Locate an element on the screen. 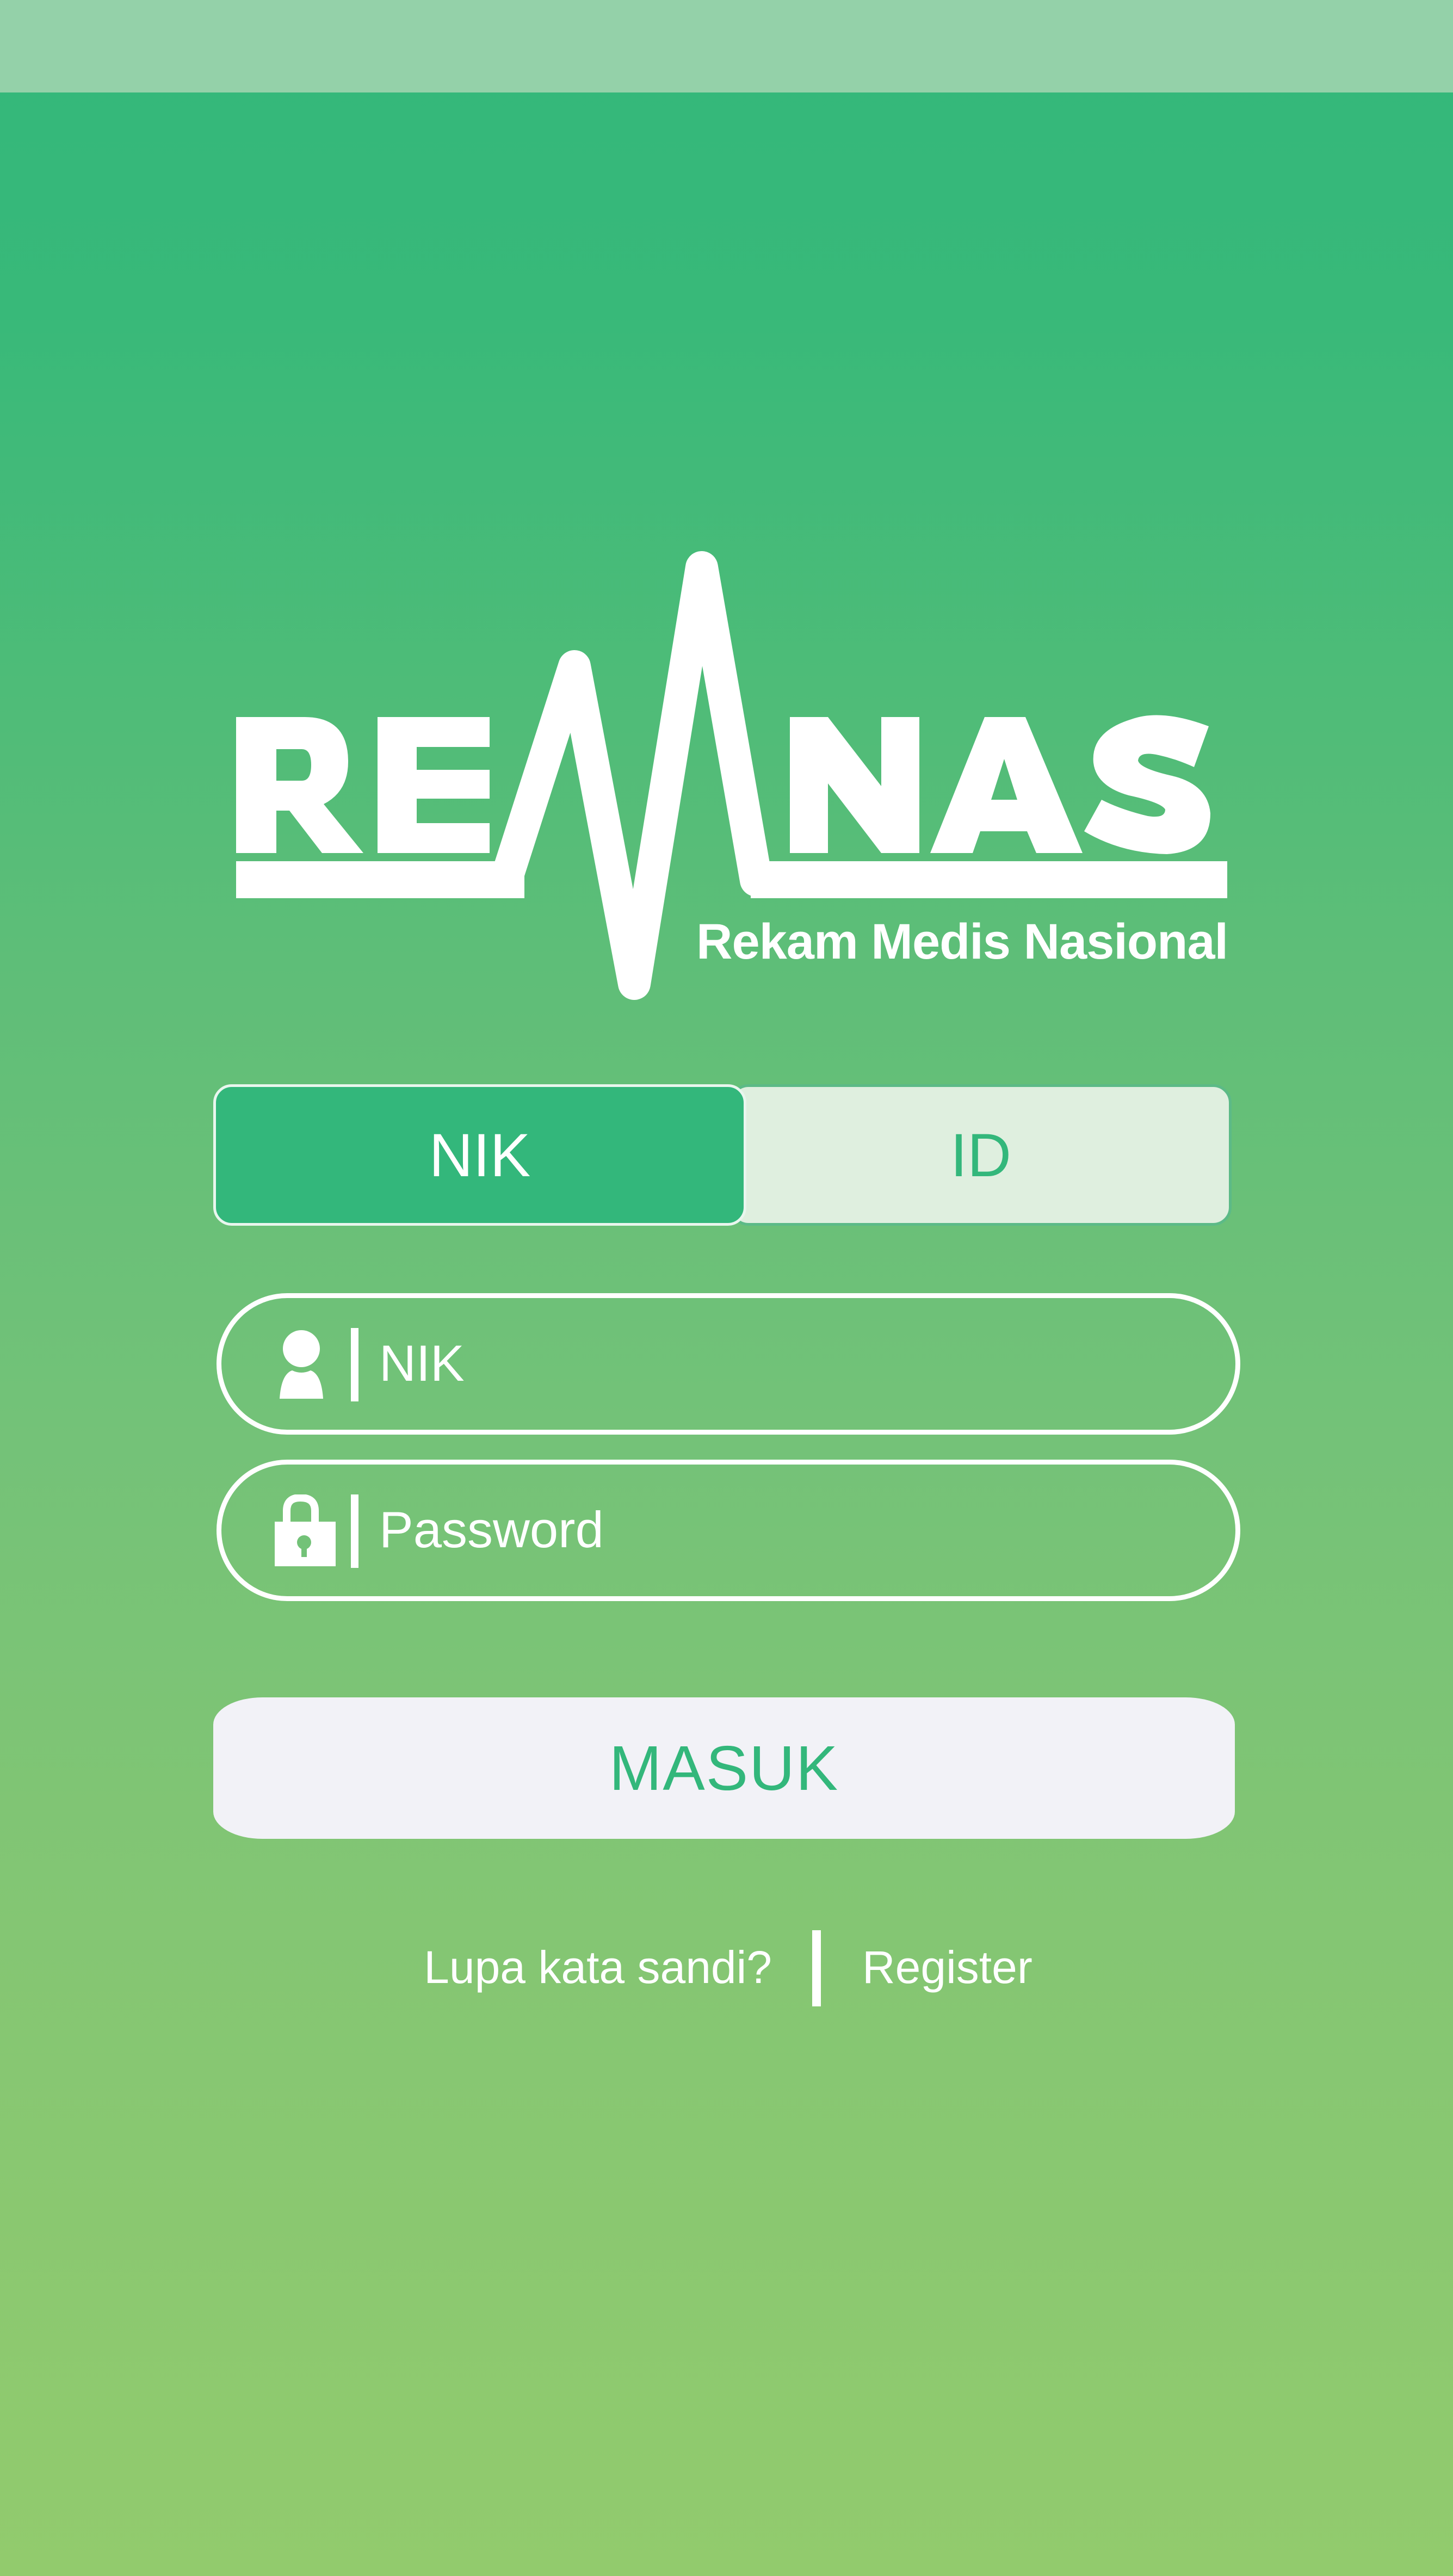 The image size is (1453, 2576). logo-letter-a is located at coordinates (1006, 785).